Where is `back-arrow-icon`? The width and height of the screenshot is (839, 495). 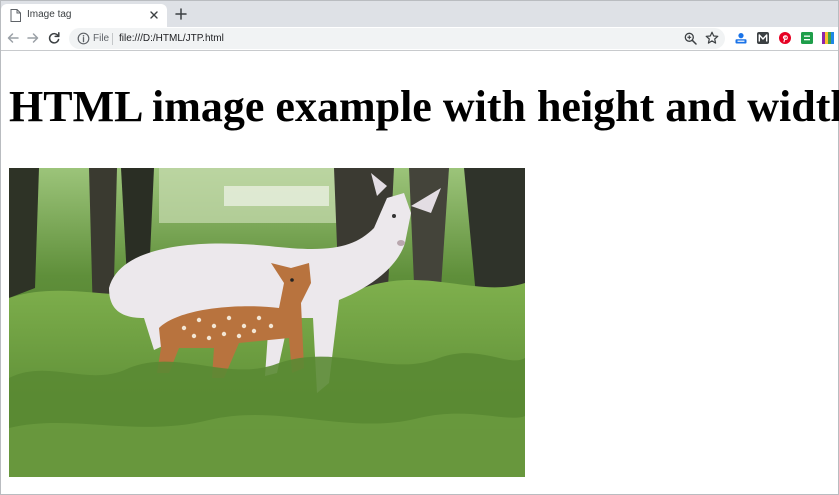
back-arrow-icon is located at coordinates (13, 38).